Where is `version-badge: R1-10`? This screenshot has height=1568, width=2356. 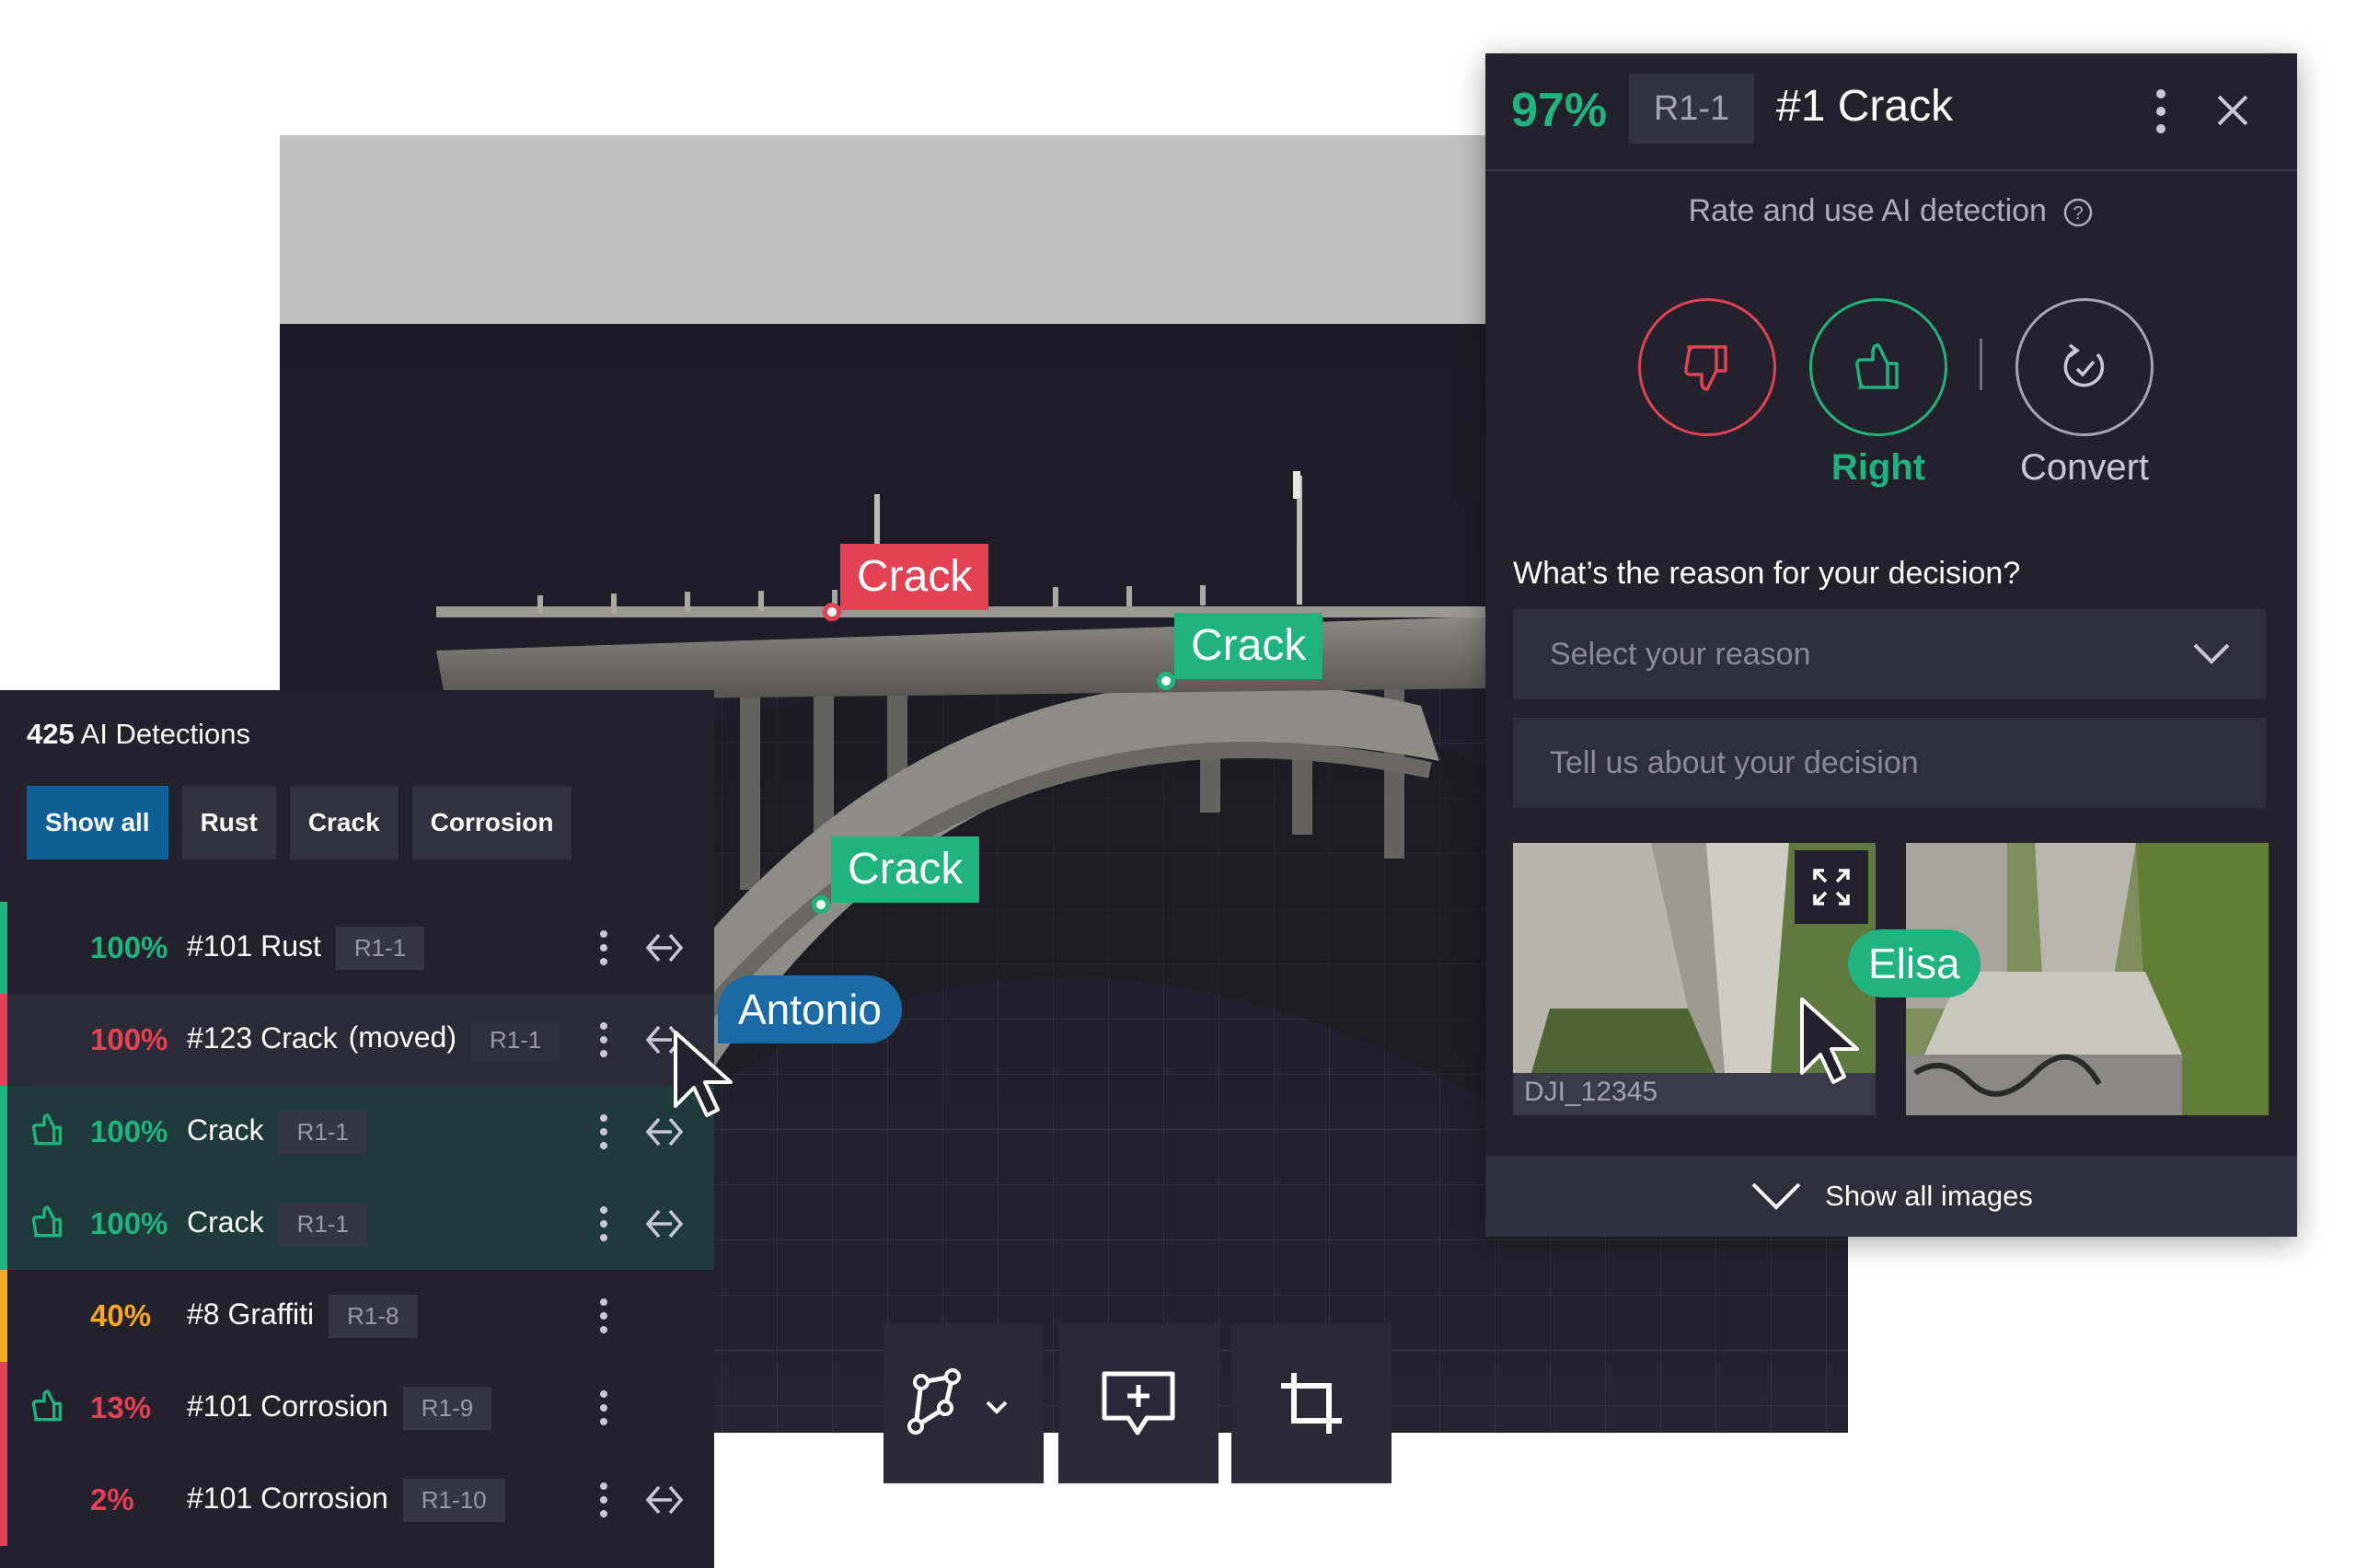
version-badge: R1-10 is located at coordinates (453, 1500).